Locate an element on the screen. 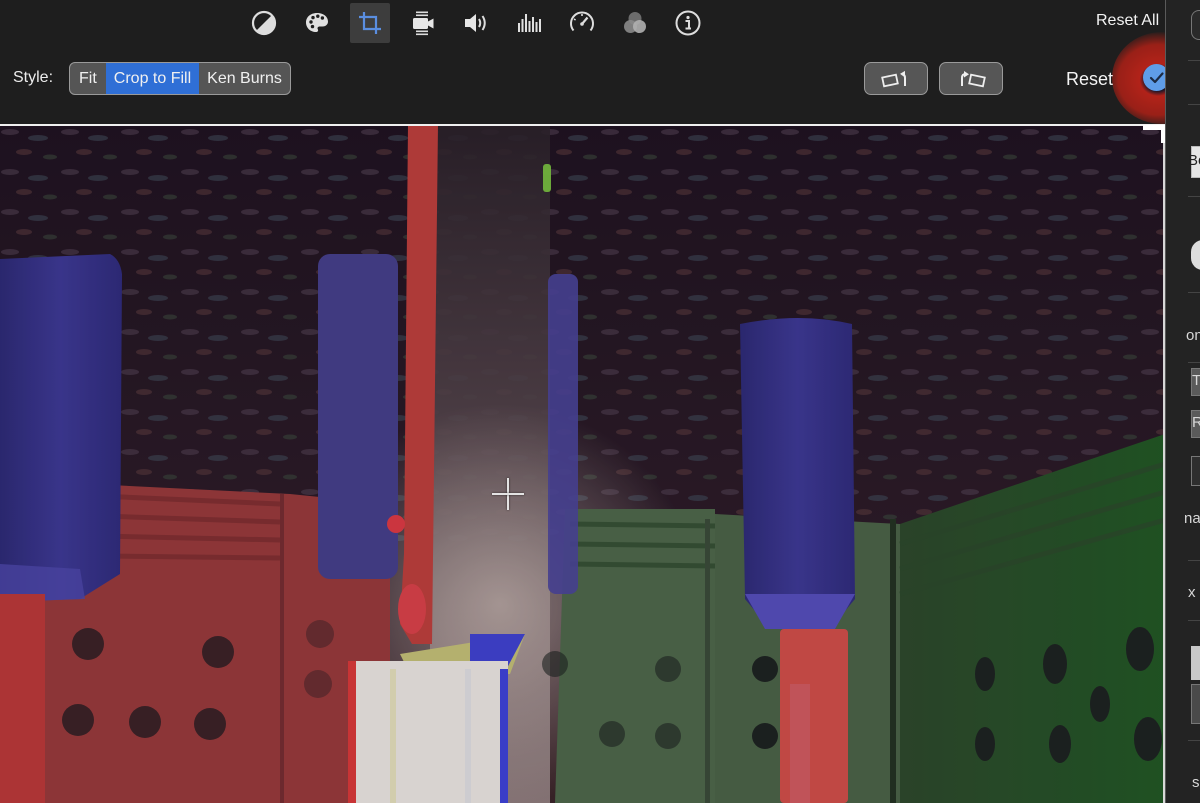 This screenshot has height=803, width=1200. reset-all-button: Reset All is located at coordinates (1127, 21).